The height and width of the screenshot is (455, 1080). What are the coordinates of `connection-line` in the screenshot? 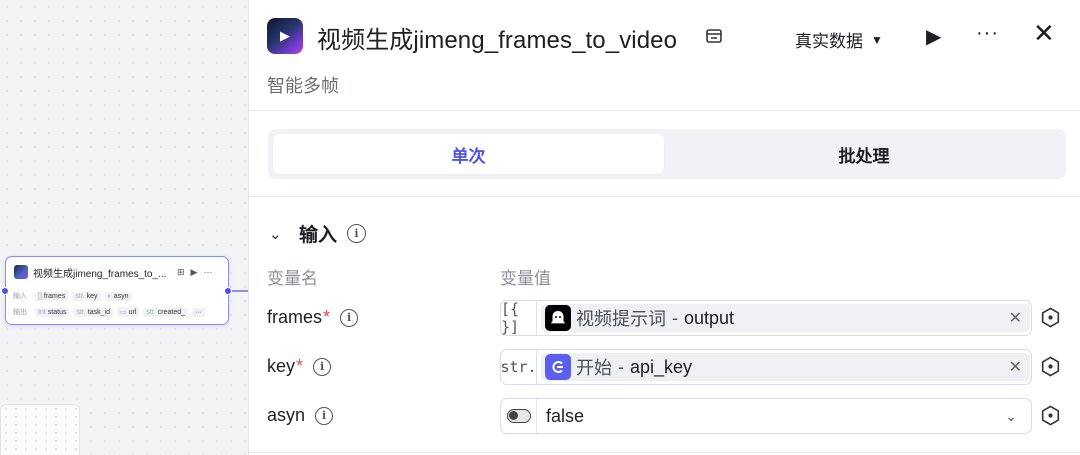 It's located at (240, 291).